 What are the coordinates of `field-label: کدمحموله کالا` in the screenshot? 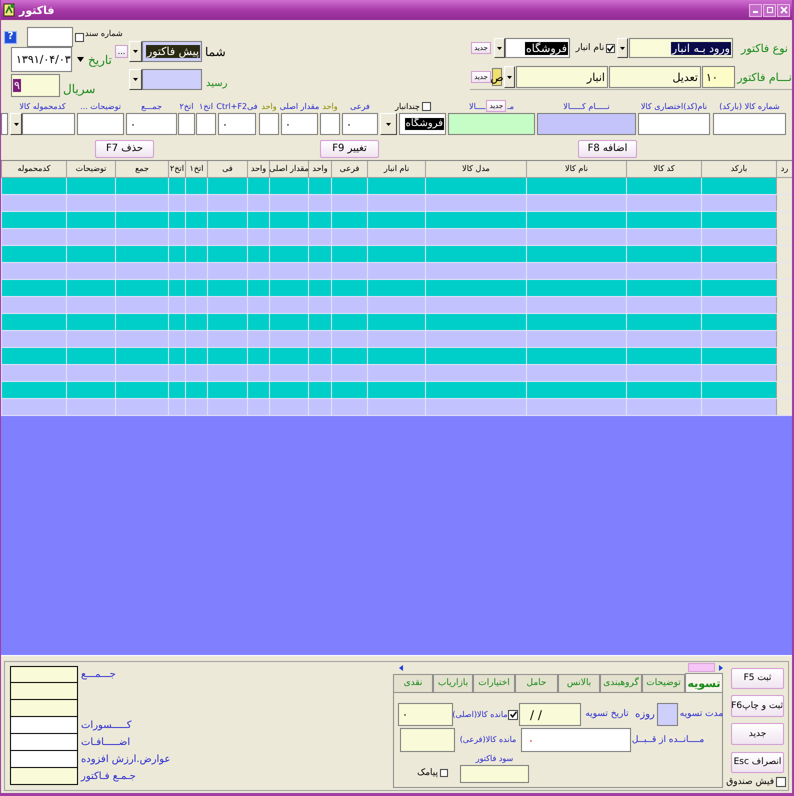 It's located at (42, 107).